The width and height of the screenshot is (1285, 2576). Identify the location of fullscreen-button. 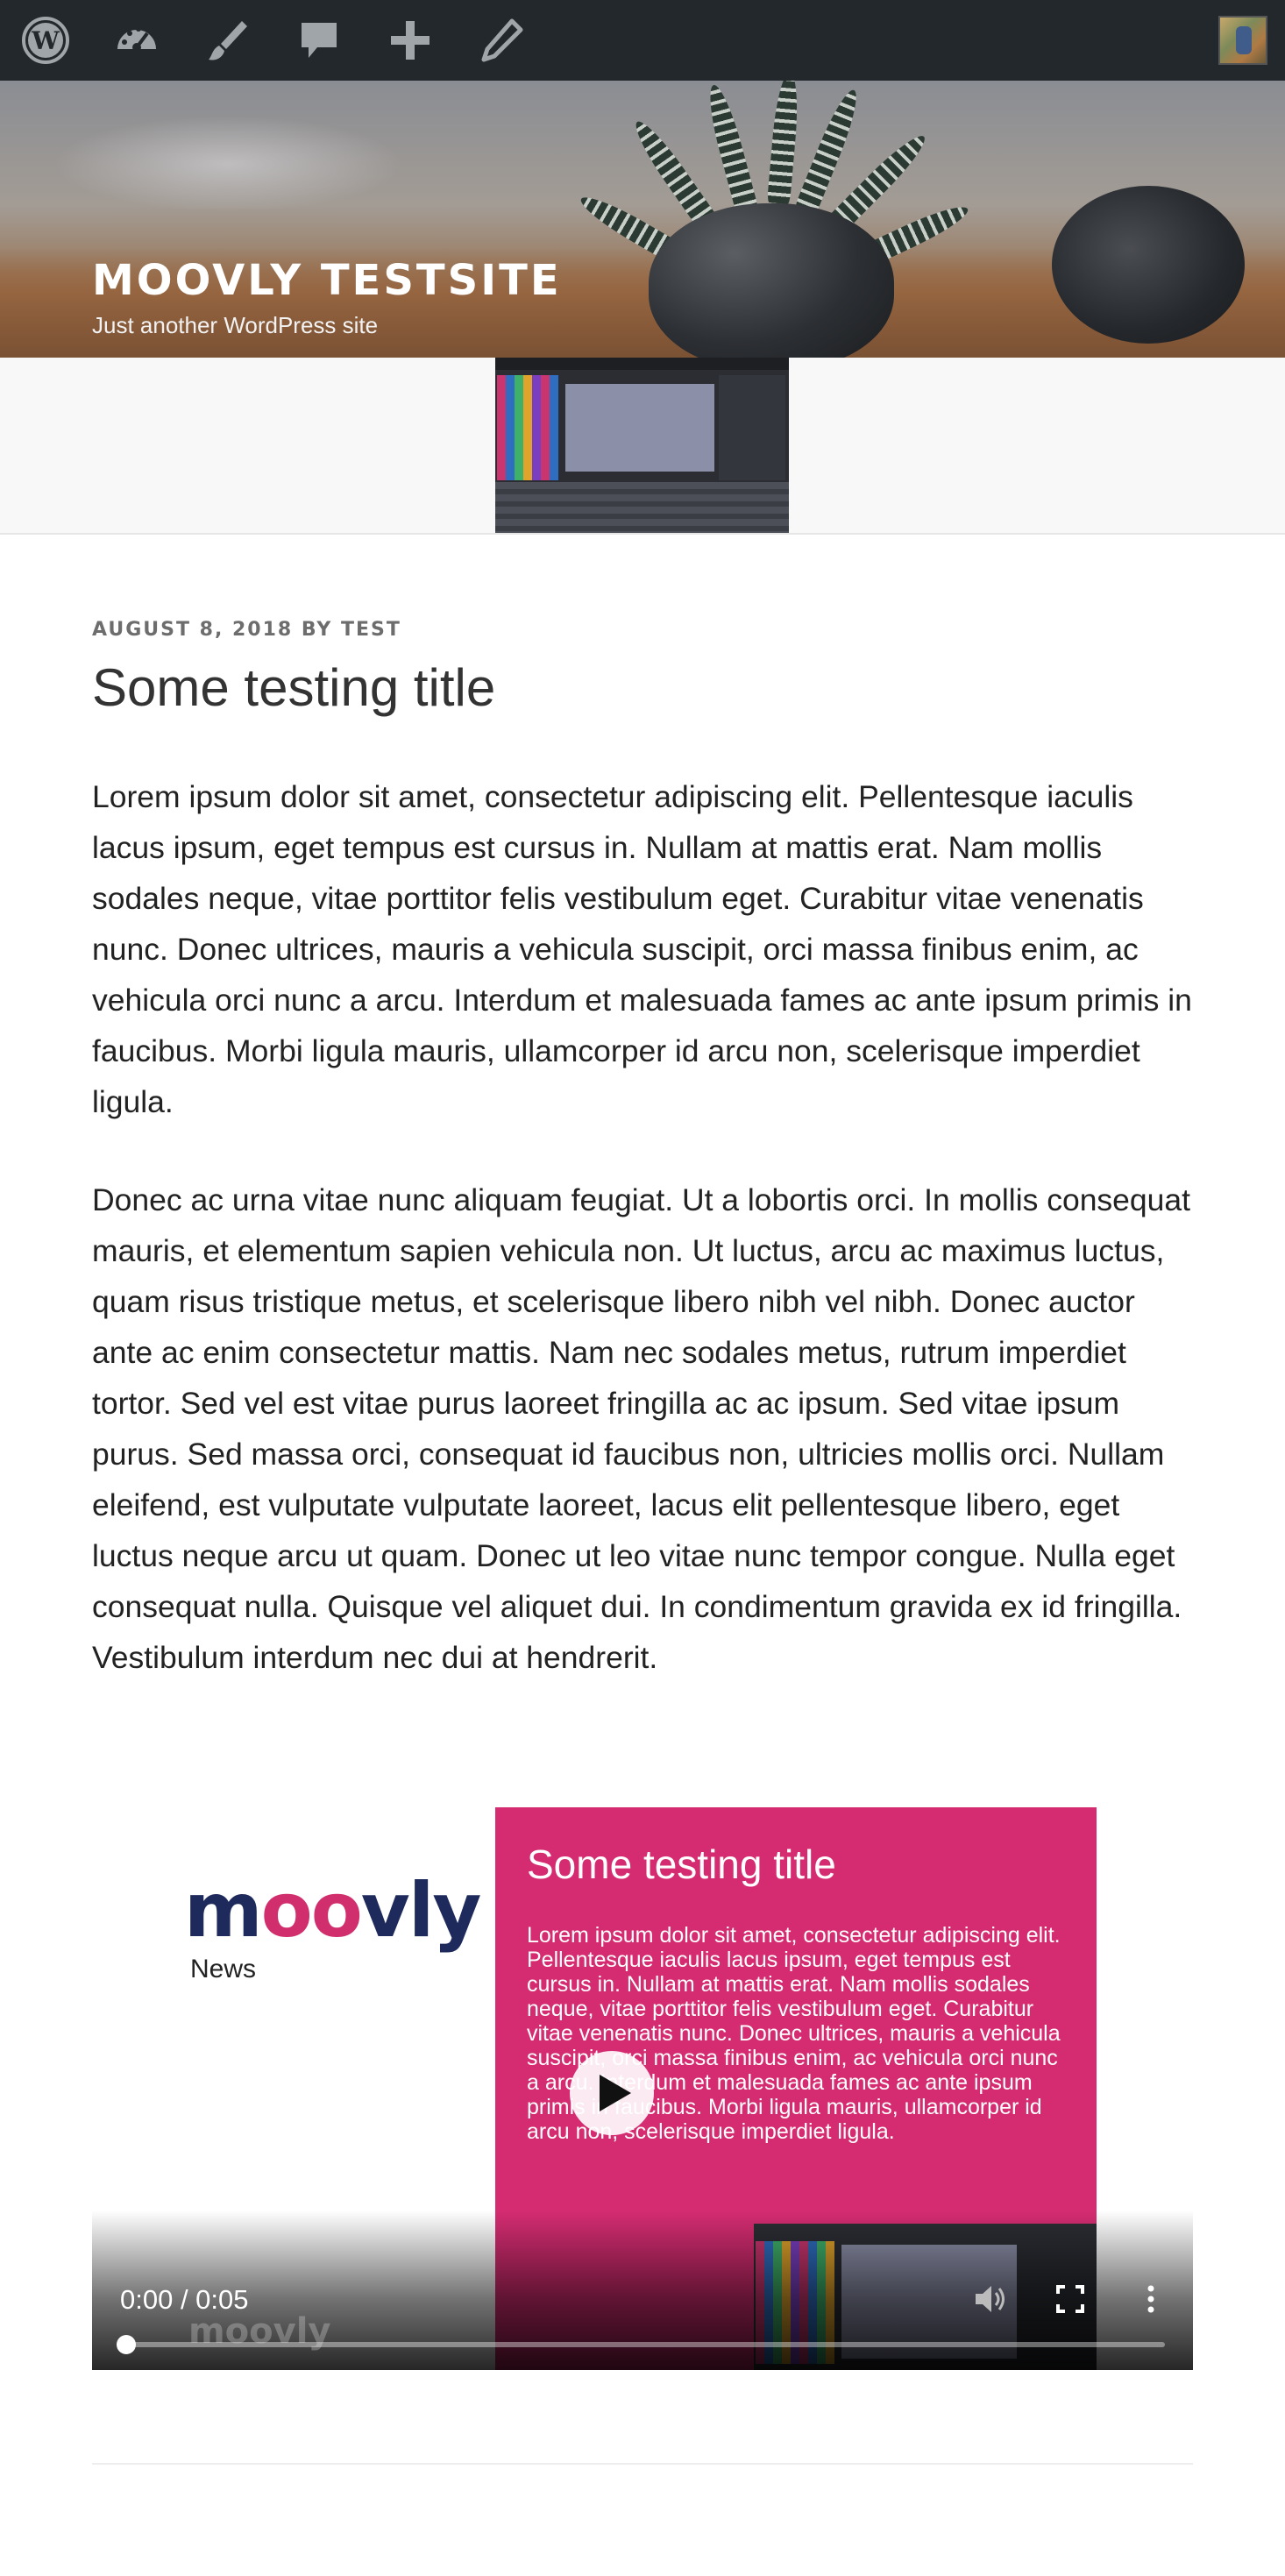
(1070, 2299).